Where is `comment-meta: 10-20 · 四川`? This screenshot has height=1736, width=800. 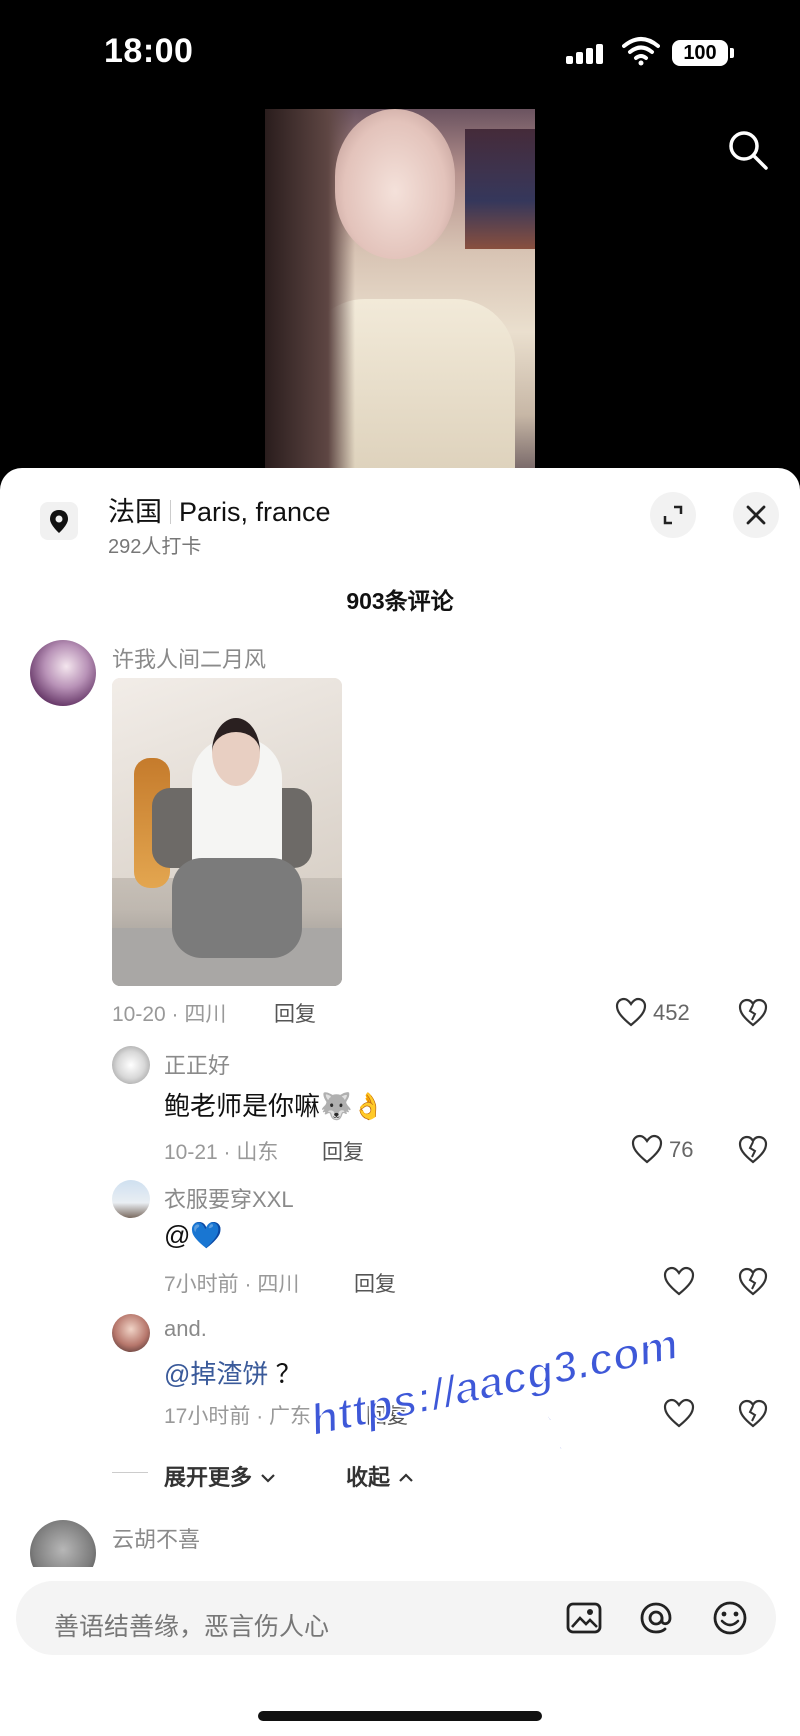
comment-meta: 10-20 · 四川 is located at coordinates (169, 1014).